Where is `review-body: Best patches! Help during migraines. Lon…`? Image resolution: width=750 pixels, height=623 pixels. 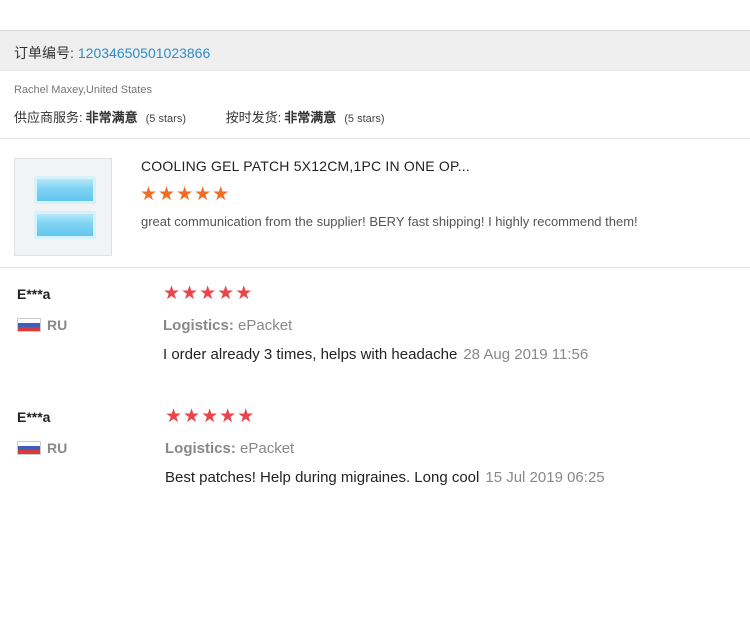
review-body: Best patches! Help during migraines. Lon… is located at coordinates (322, 477).